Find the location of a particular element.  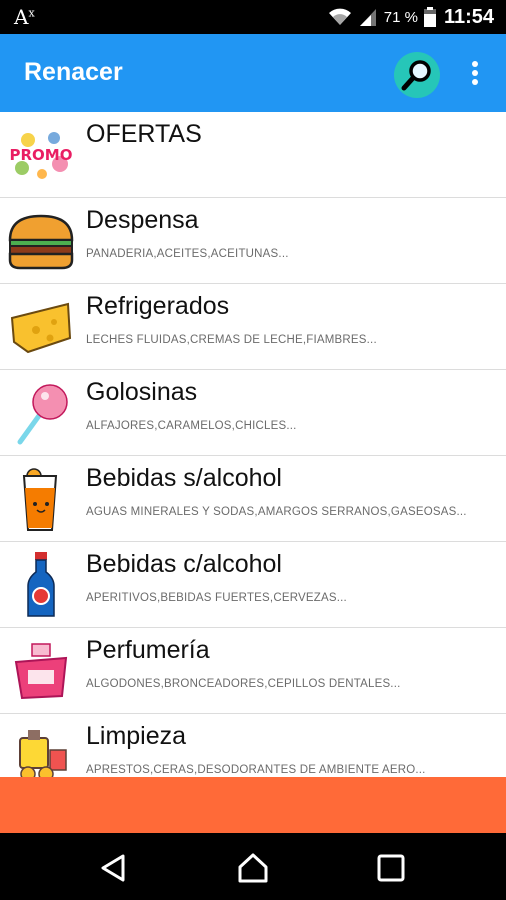

back-icon is located at coordinates (113, 868).